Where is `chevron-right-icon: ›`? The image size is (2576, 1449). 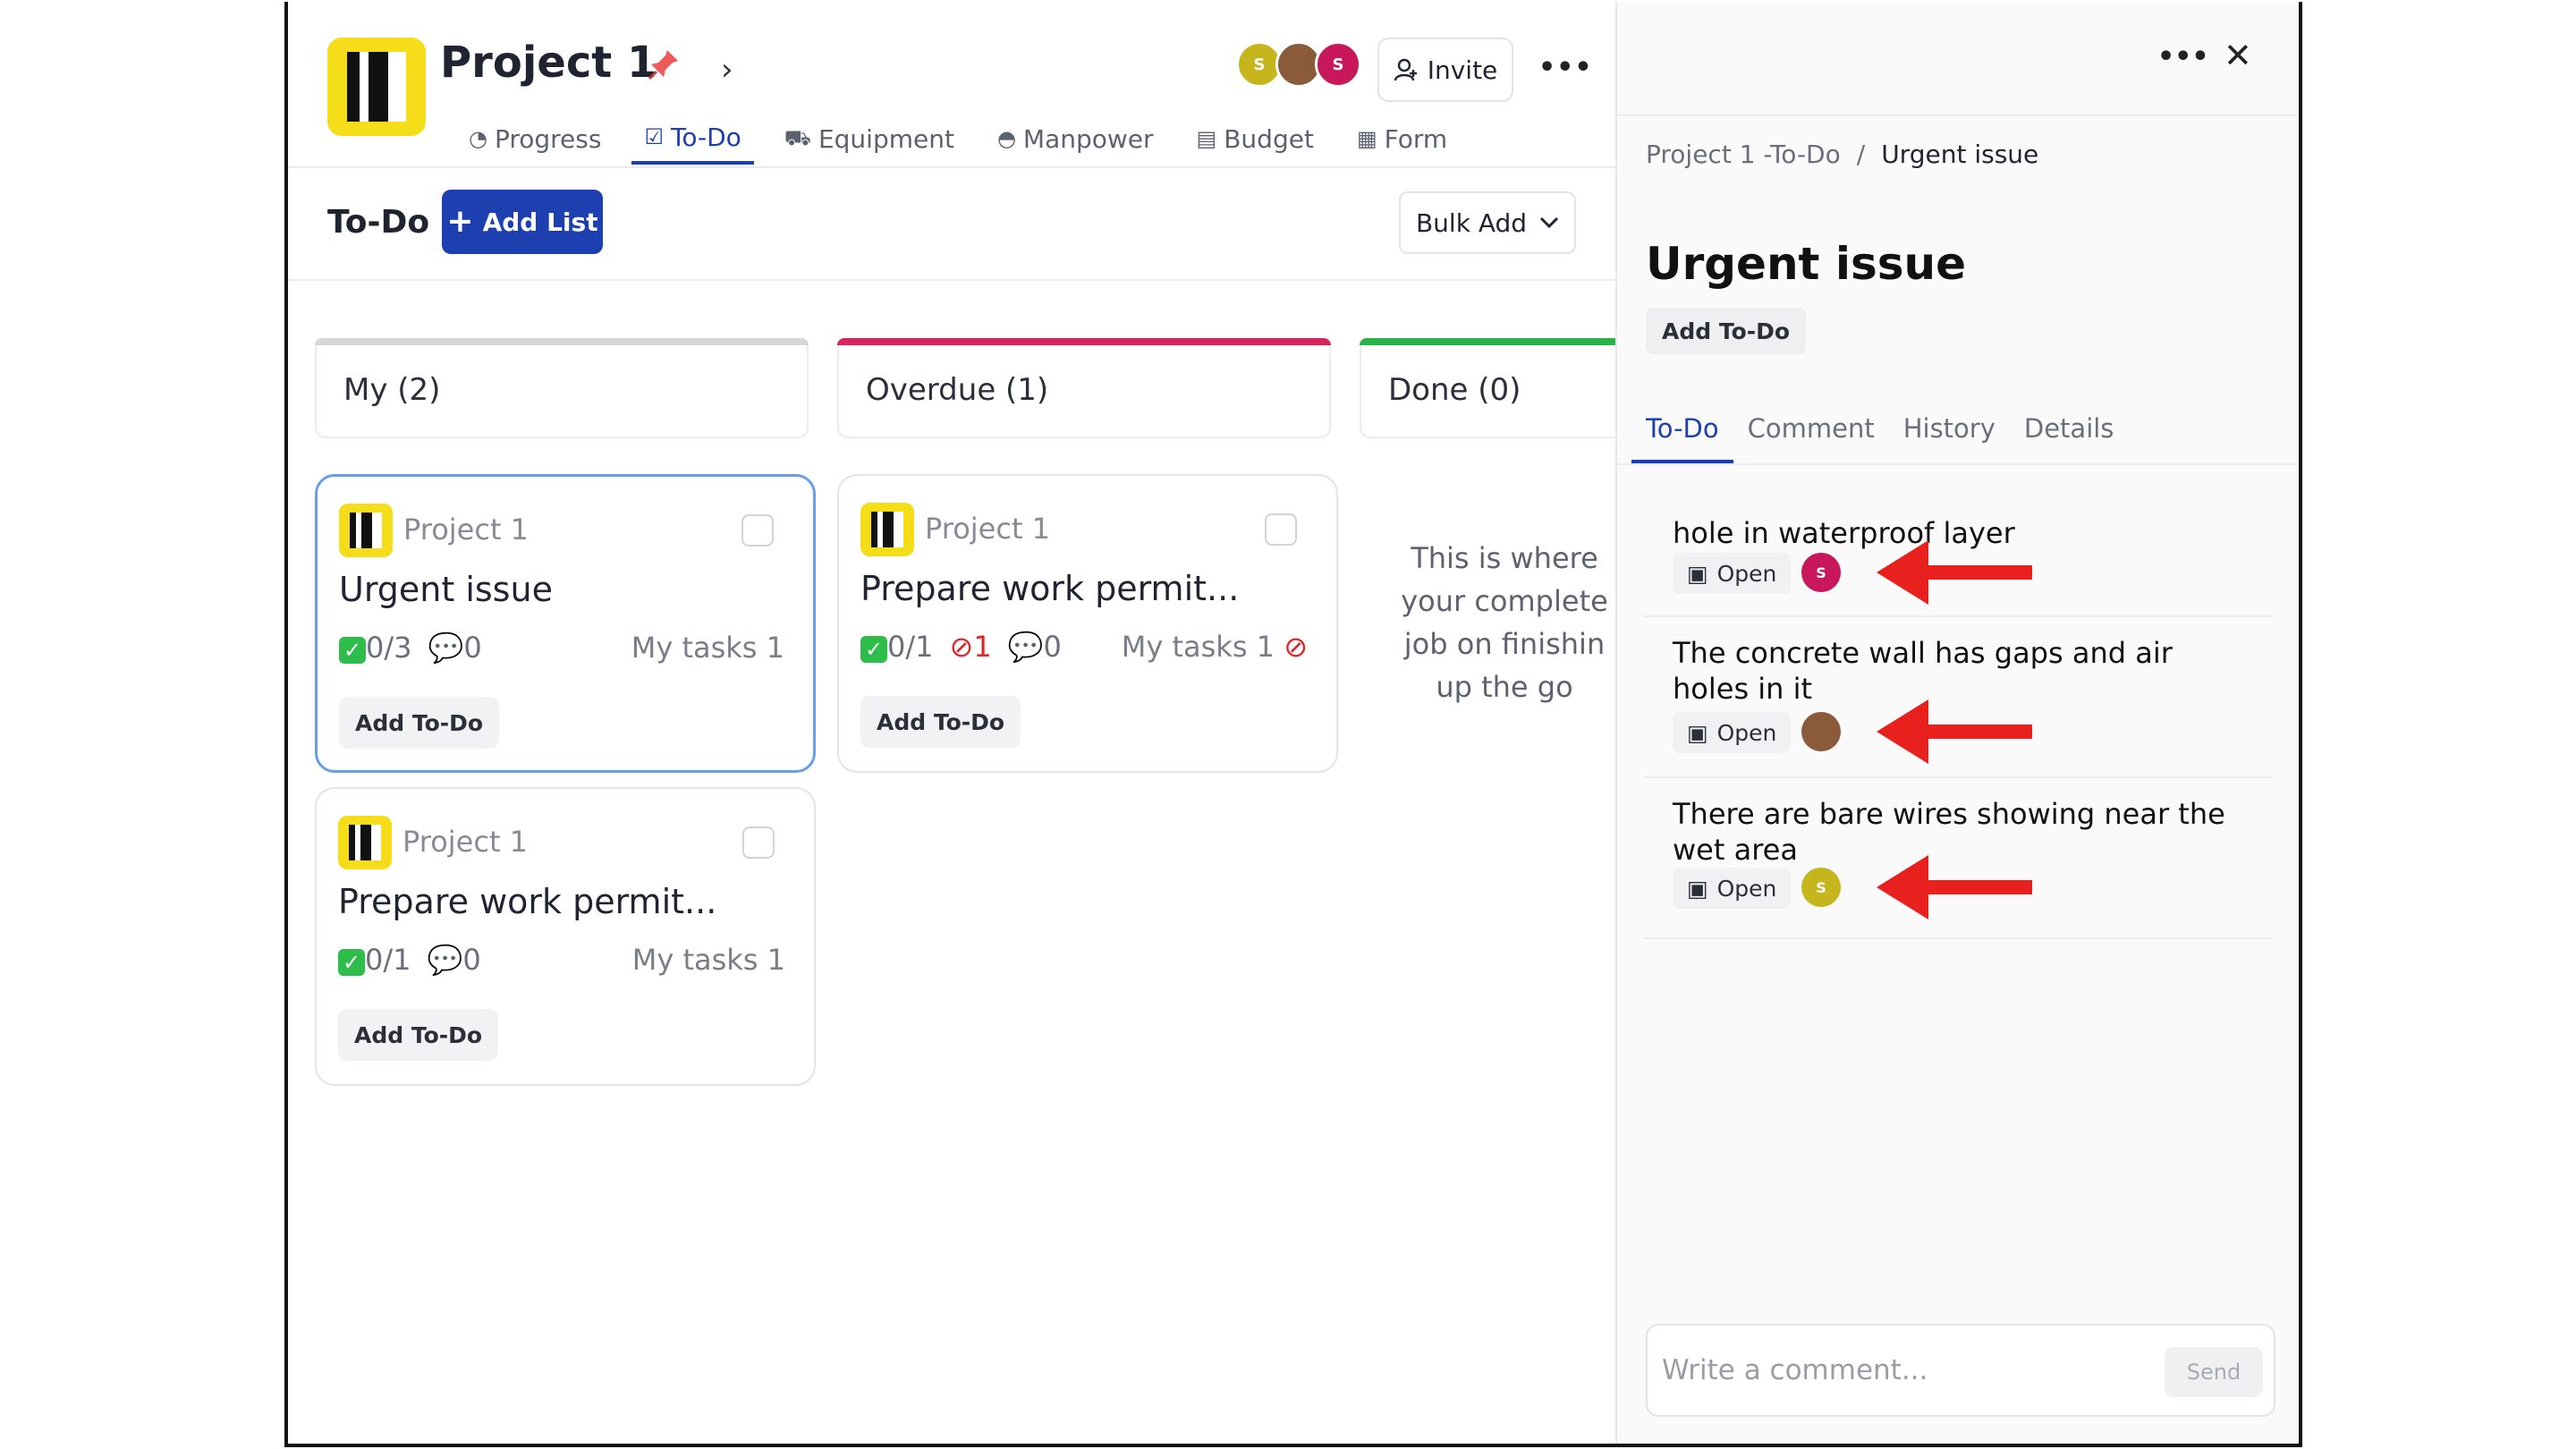 chevron-right-icon: › is located at coordinates (727, 70).